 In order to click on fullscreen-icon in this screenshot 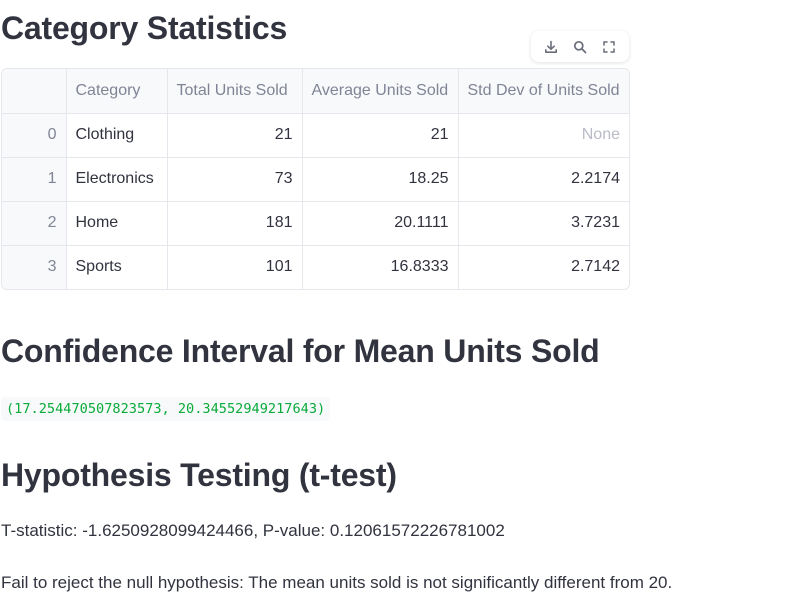, I will do `click(608, 46)`.